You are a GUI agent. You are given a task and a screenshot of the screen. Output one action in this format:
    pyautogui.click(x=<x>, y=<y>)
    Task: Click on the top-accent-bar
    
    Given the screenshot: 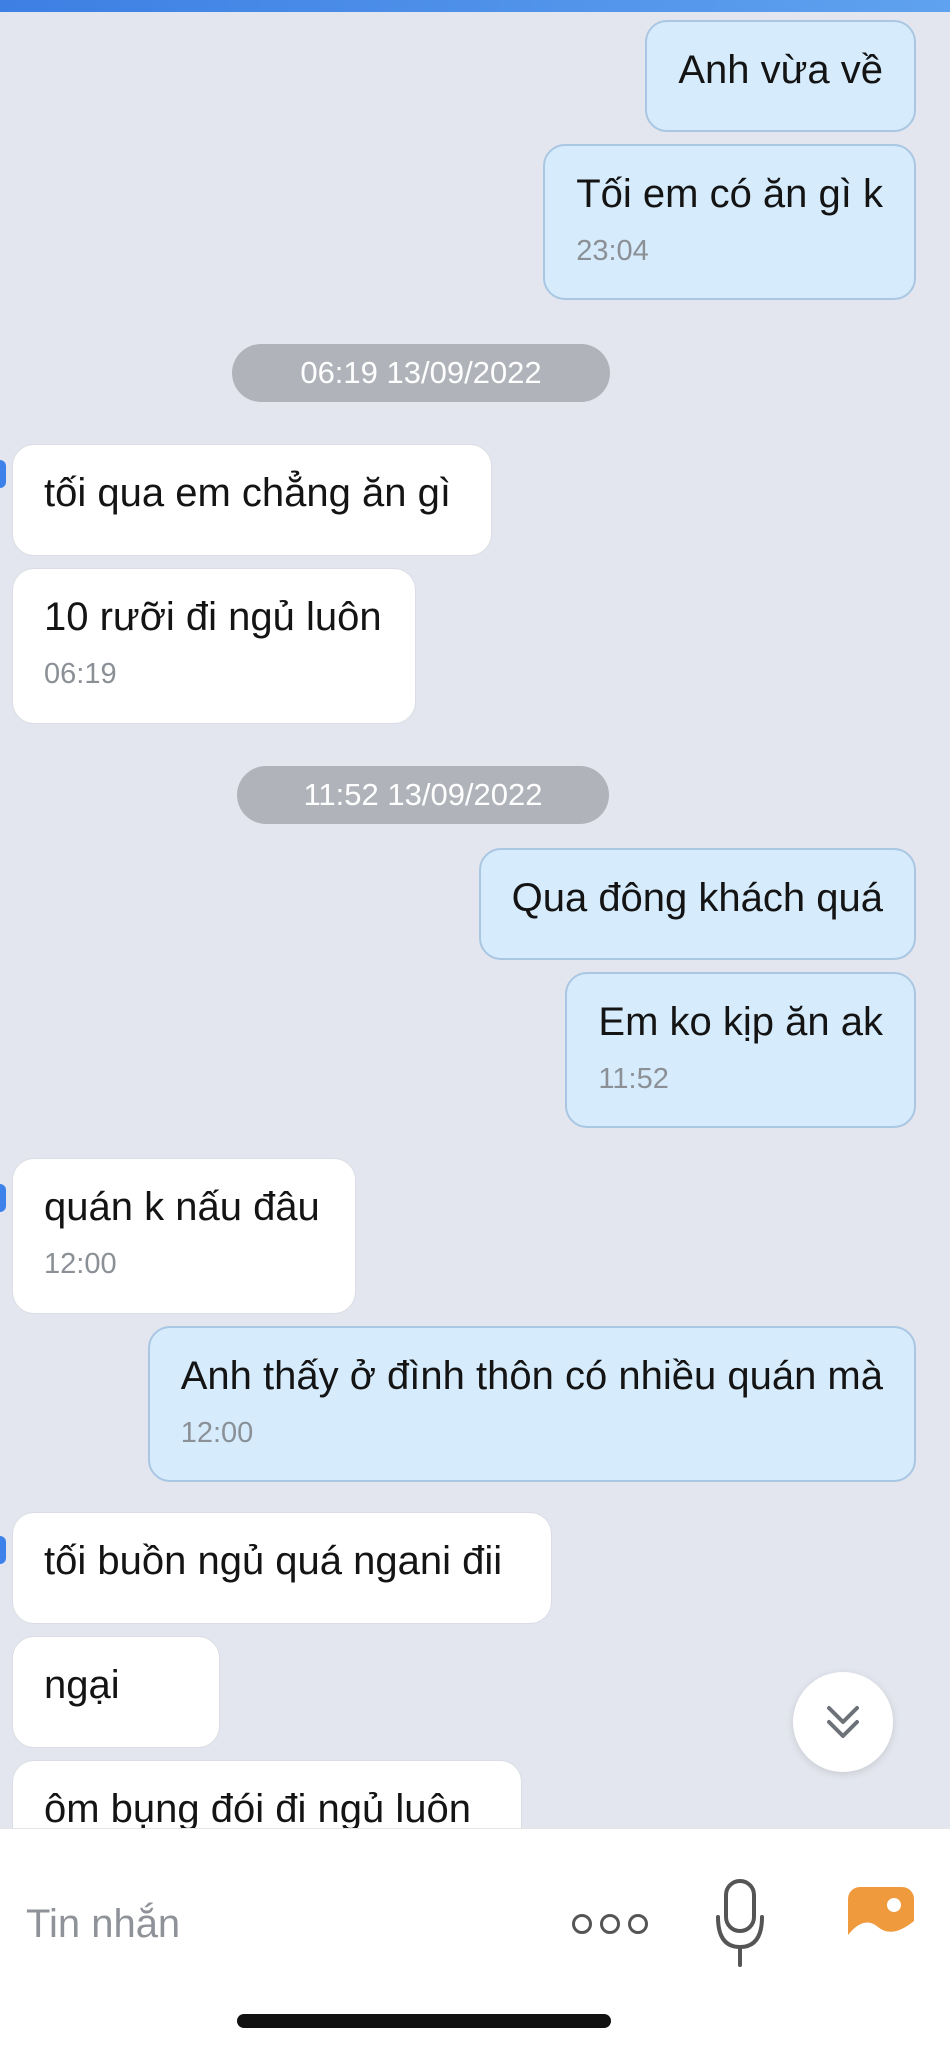 What is the action you would take?
    pyautogui.click(x=475, y=6)
    